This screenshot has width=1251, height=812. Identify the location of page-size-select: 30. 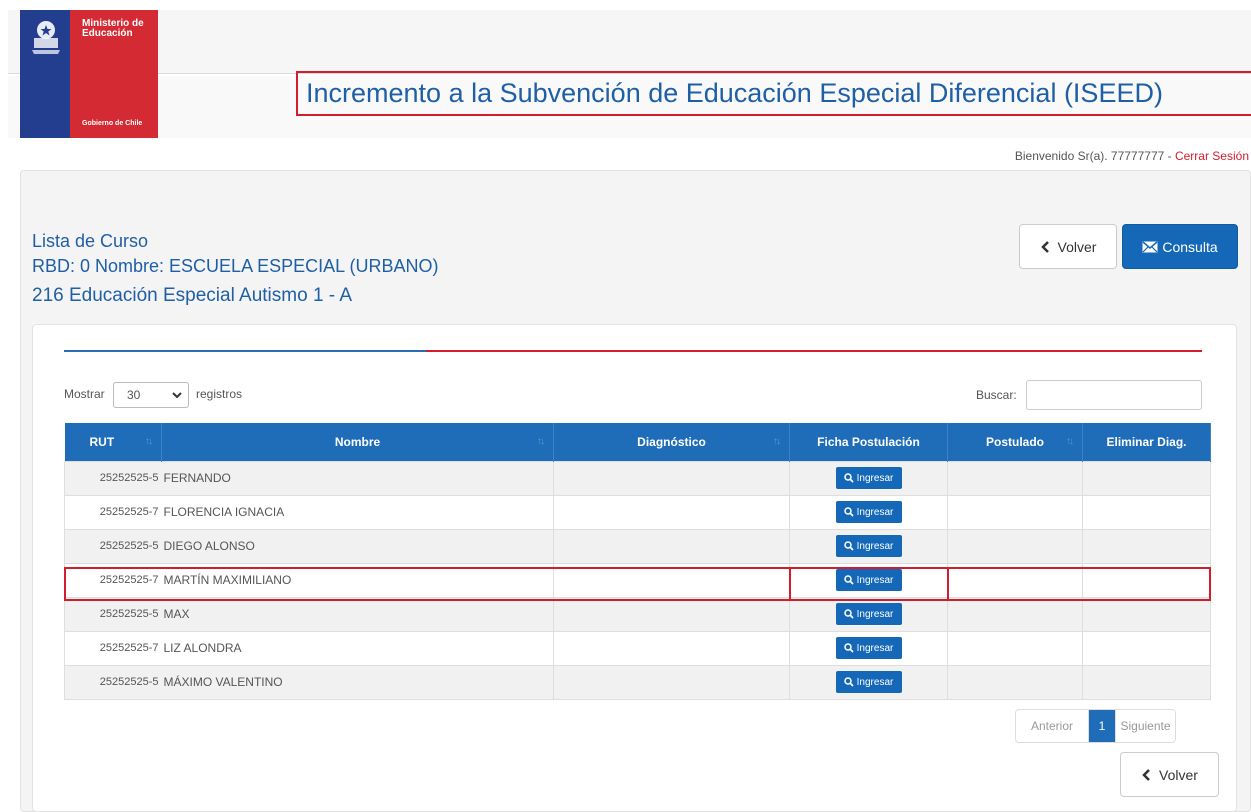
(151, 395).